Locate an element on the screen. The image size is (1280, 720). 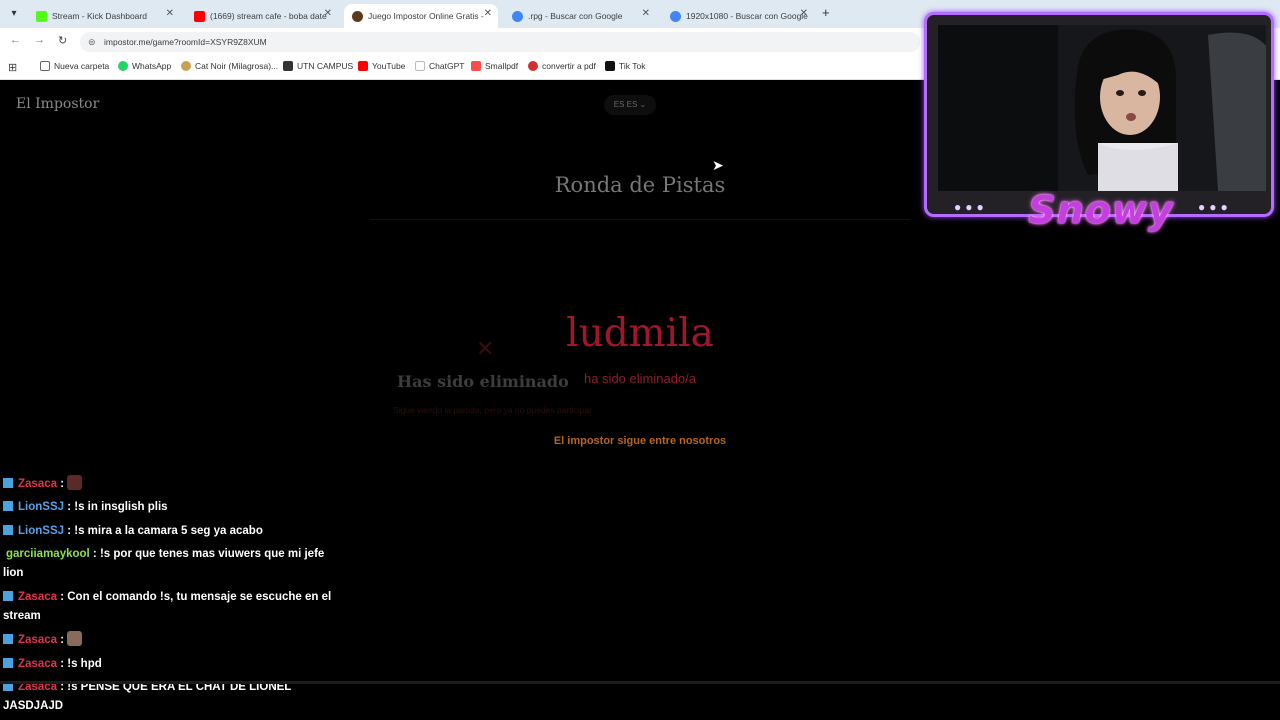
bookmark-nueva-carpeta: Nueva carpeta is located at coordinates (74, 66).